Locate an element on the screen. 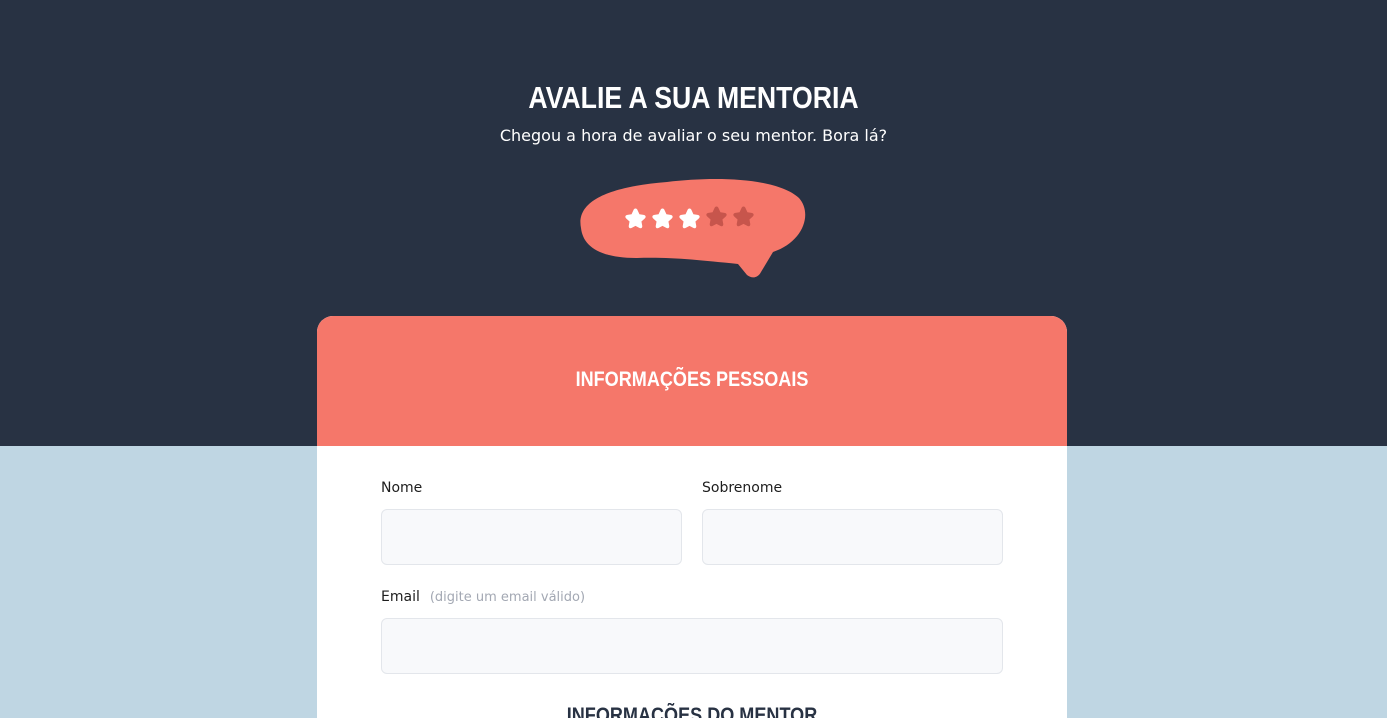 This screenshot has width=1387, height=718. star-rating is located at coordinates (689, 217).